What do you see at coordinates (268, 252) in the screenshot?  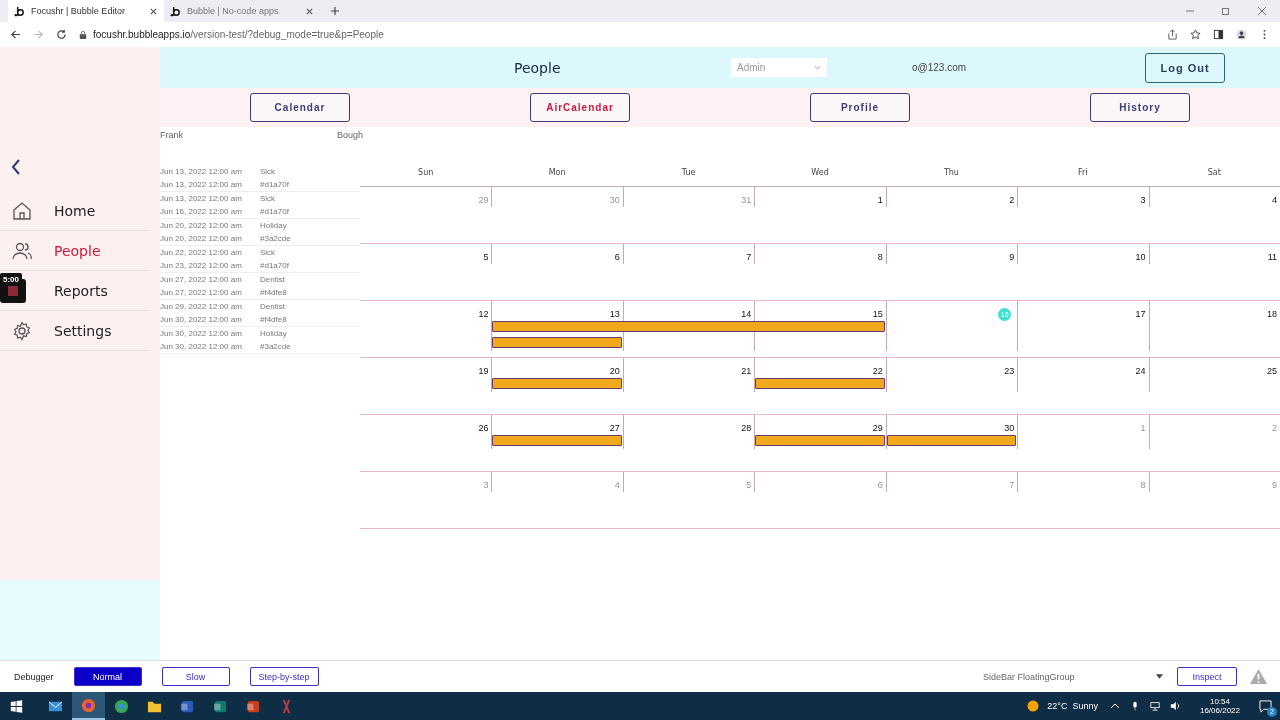 I see `leave-type: Sick` at bounding box center [268, 252].